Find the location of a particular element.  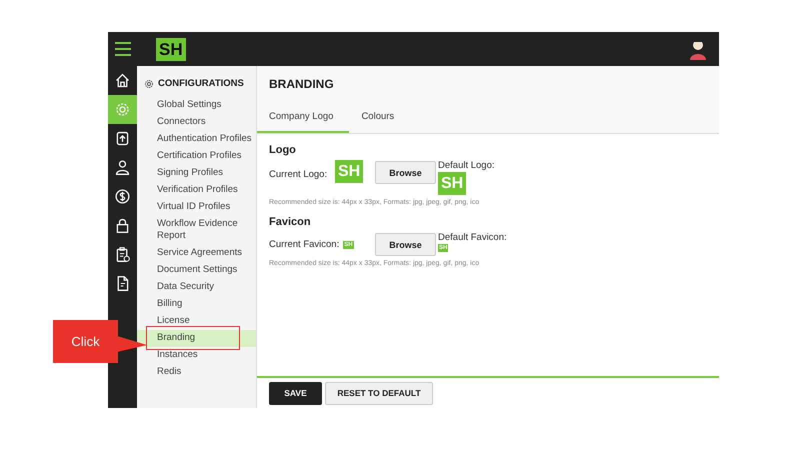

default-logo: SH is located at coordinates (452, 183).